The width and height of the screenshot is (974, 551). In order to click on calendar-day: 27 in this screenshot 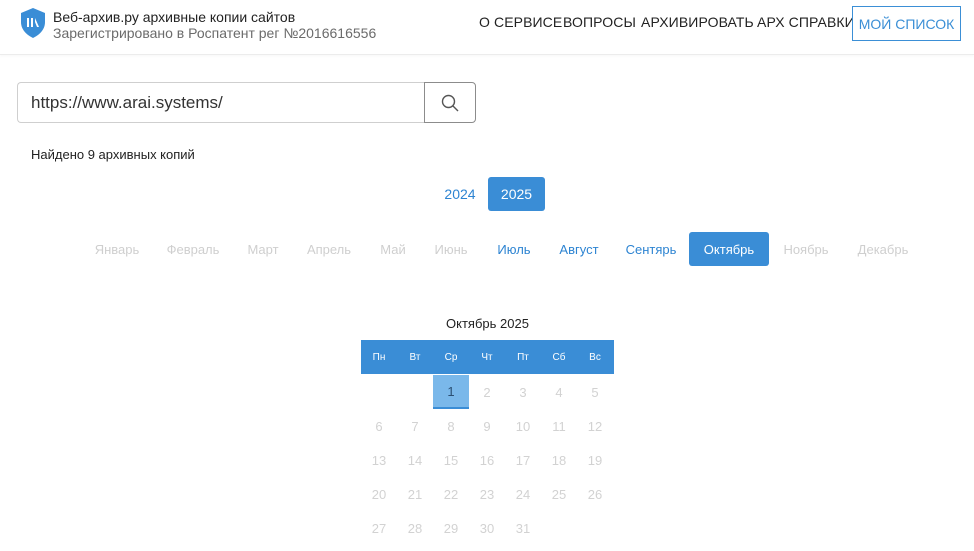, I will do `click(379, 528)`.